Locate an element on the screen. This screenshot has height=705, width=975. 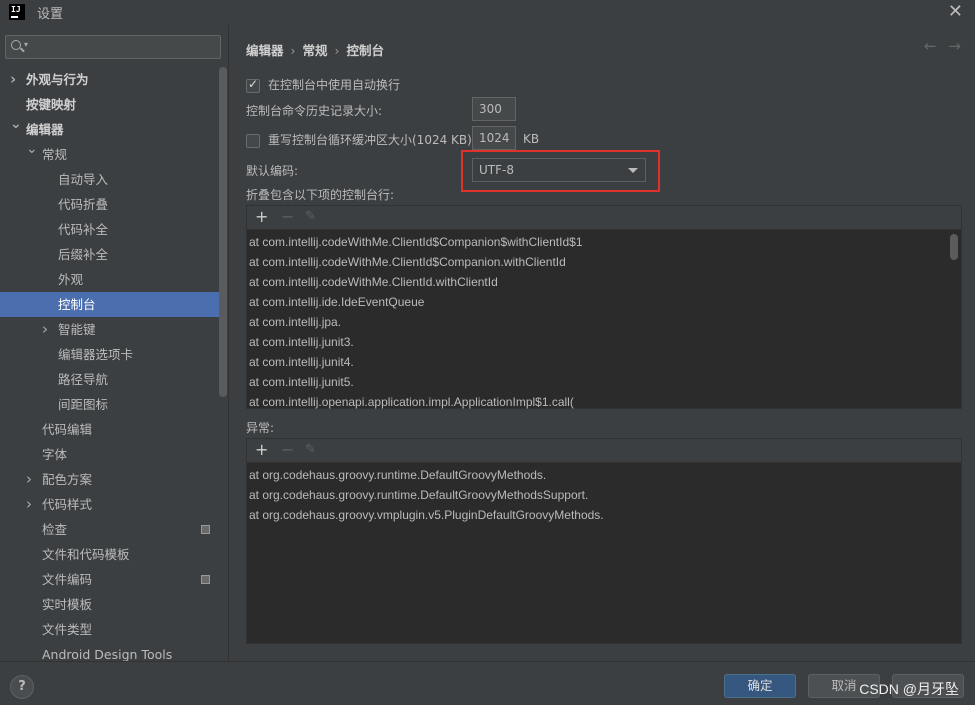
override-buffer-row: 重写控制台循环缓冲区大小(1024 KB) is located at coordinates (359, 139).